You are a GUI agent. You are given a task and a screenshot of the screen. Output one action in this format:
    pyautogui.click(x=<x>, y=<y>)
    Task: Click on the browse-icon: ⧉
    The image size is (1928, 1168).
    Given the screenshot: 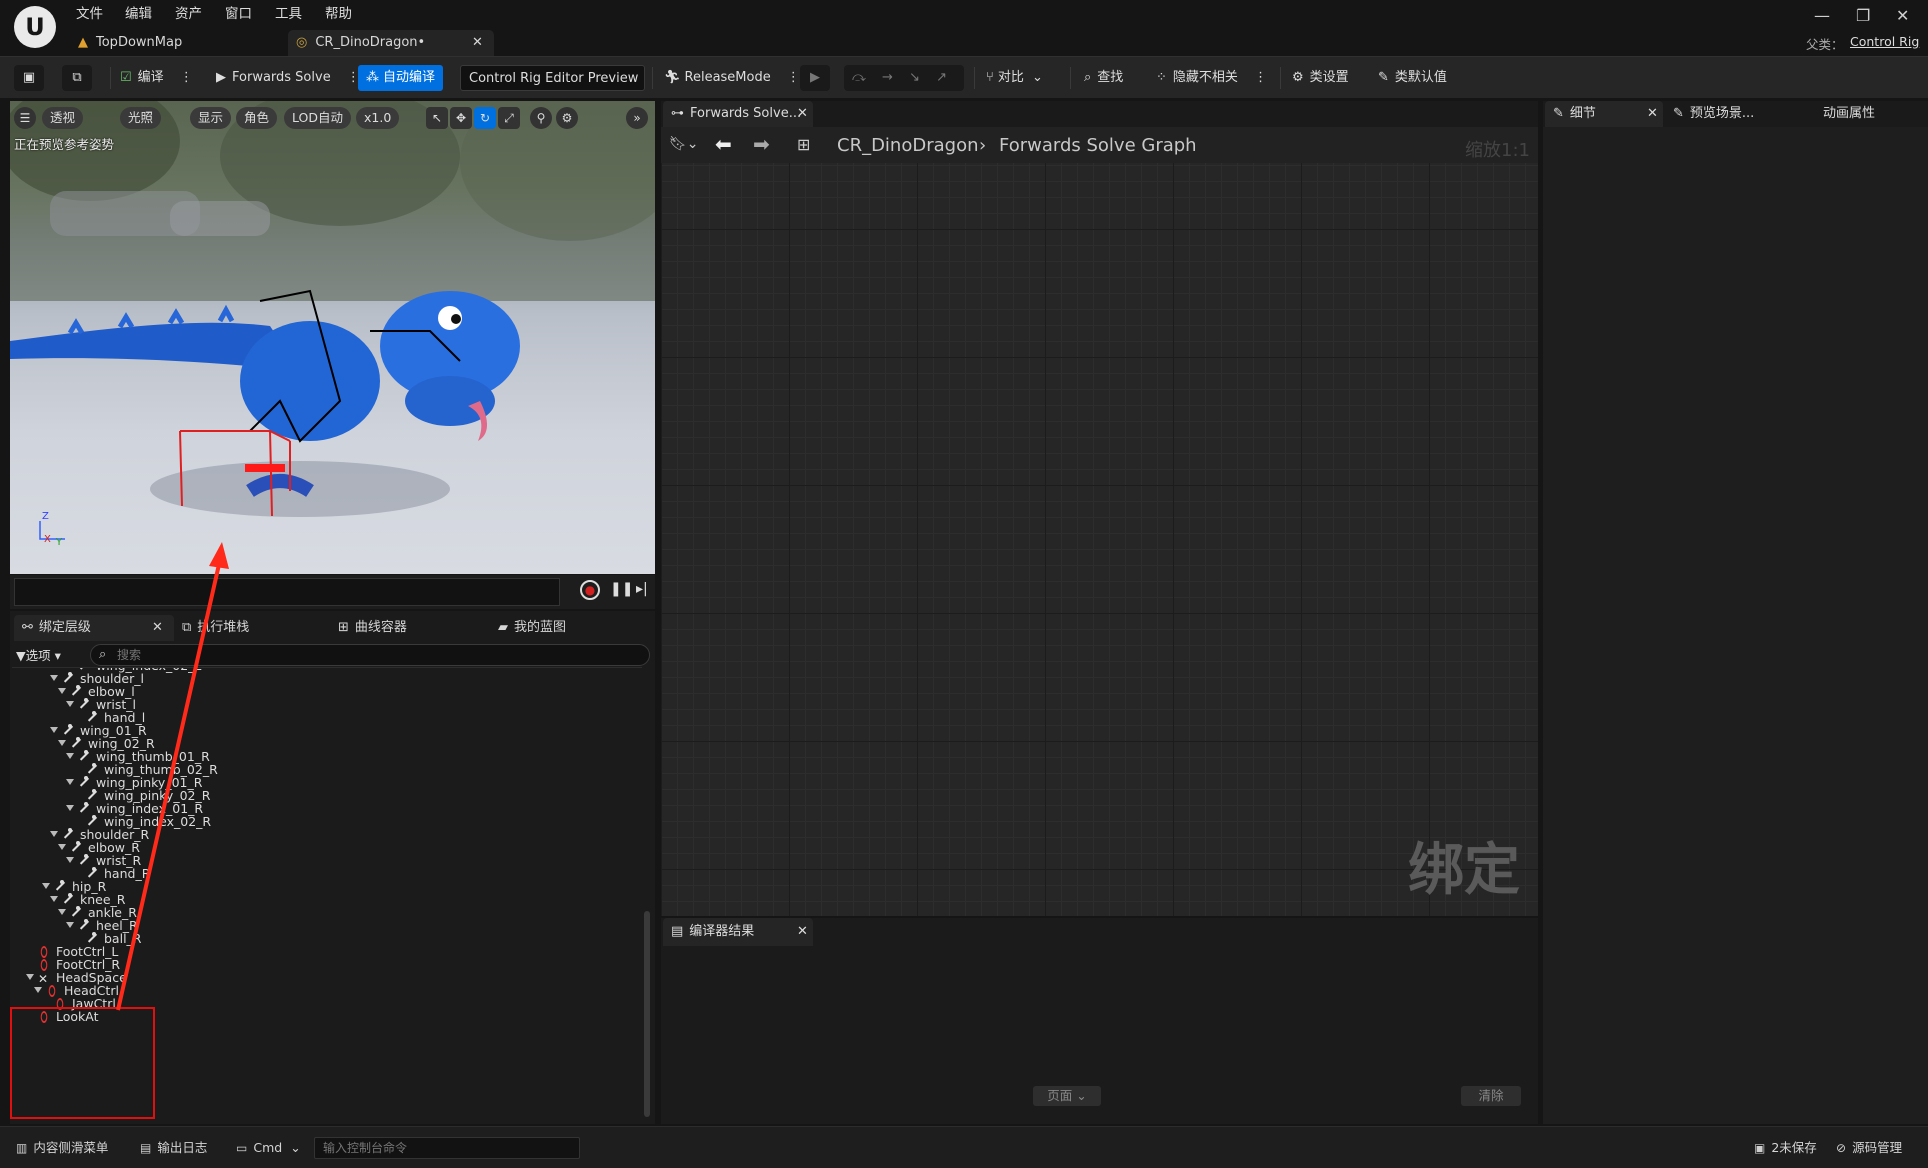 What is the action you would take?
    pyautogui.click(x=77, y=78)
    